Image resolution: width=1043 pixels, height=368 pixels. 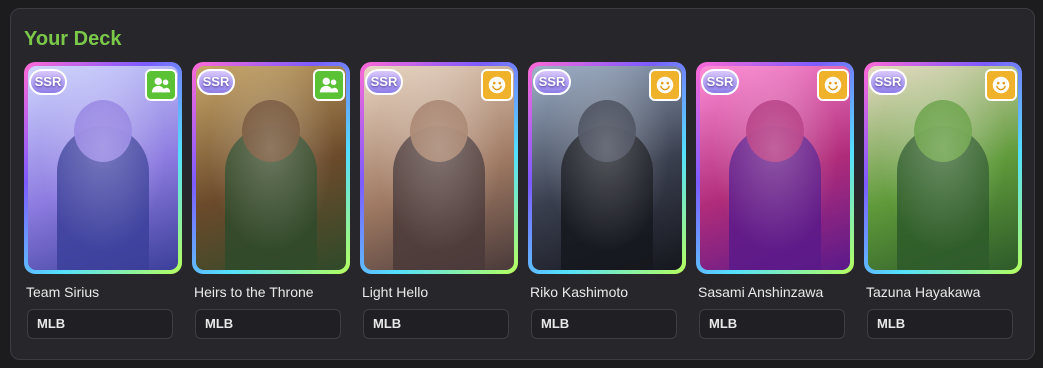 I want to click on support-card: SSR Tazuna Hayakawa MLB, so click(x=943, y=200).